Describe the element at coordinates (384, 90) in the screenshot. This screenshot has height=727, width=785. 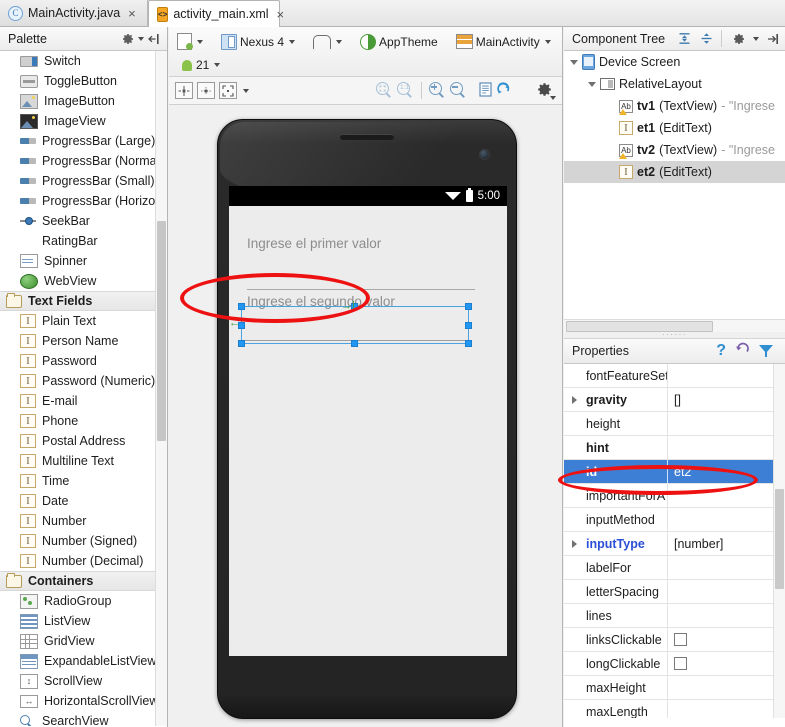
I see `zoom-fit-icon` at that location.